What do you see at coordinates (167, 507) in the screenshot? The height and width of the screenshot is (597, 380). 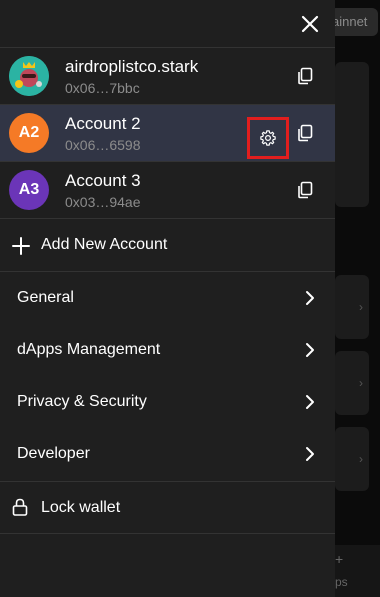 I see `lock-wallet-button: Lock wallet` at bounding box center [167, 507].